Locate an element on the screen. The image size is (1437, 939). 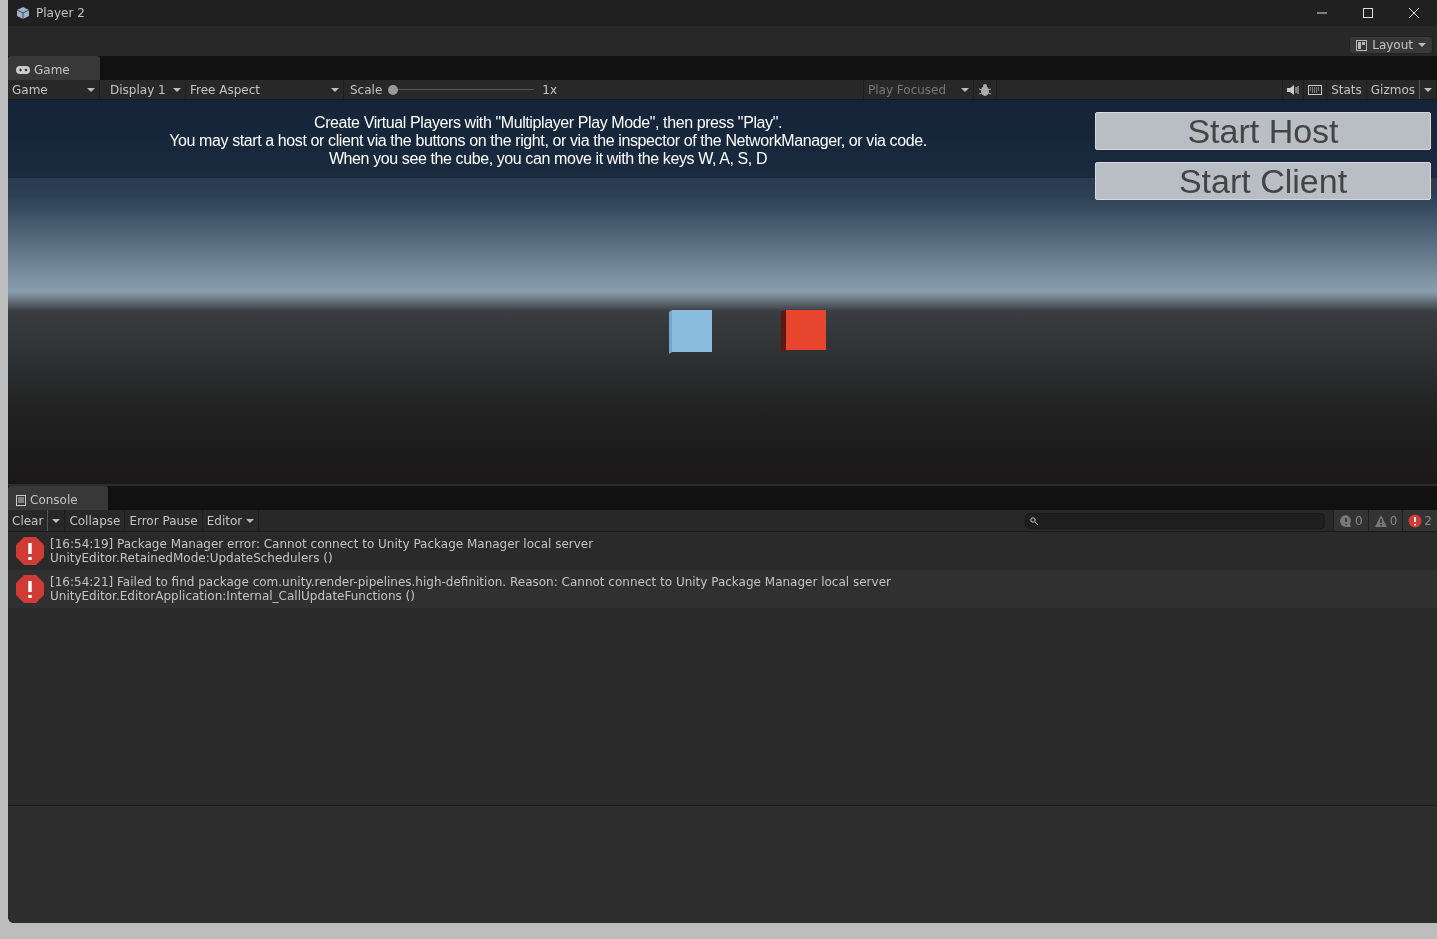
warning-icon is located at coordinates (1380, 520).